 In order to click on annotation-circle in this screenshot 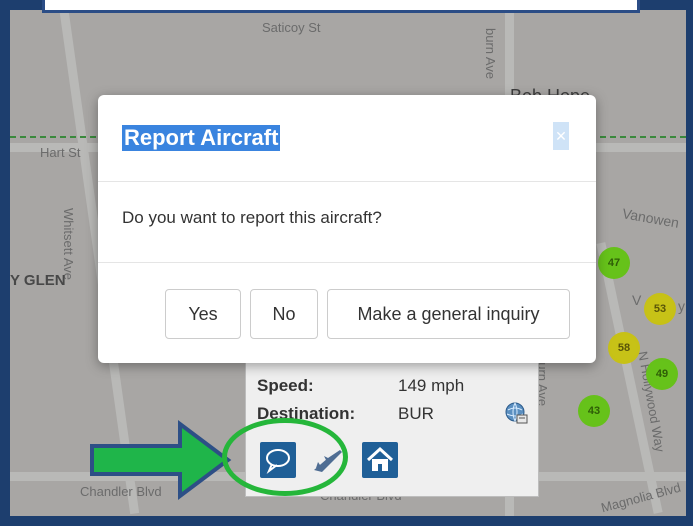, I will do `click(285, 457)`.